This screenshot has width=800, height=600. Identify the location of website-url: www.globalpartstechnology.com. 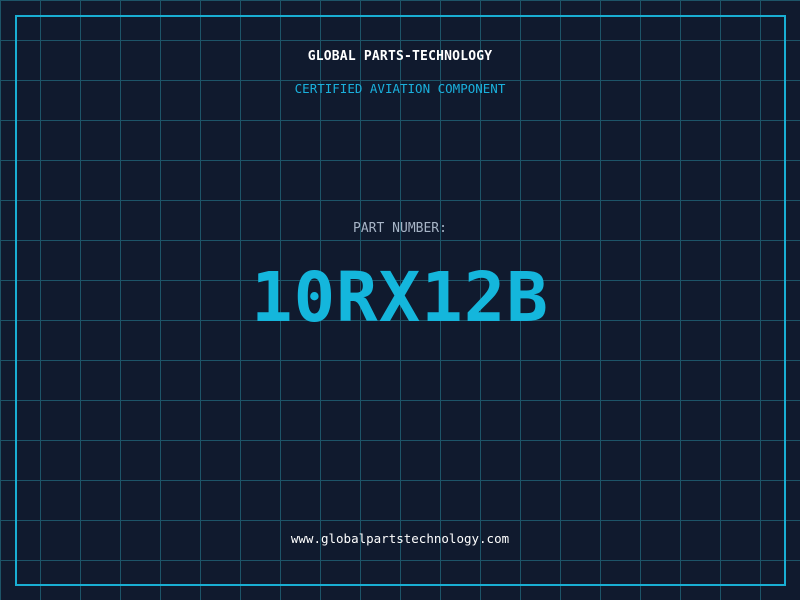
(400, 538).